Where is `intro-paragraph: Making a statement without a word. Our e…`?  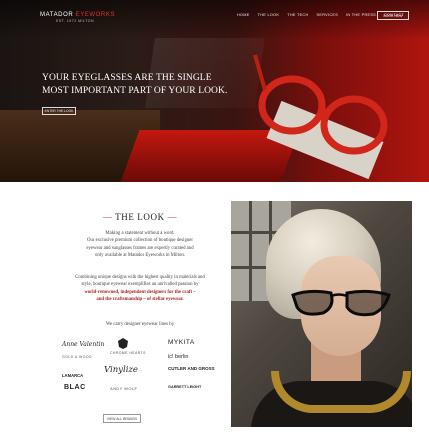 intro-paragraph: Making a statement without a word. Our e… is located at coordinates (140, 244).